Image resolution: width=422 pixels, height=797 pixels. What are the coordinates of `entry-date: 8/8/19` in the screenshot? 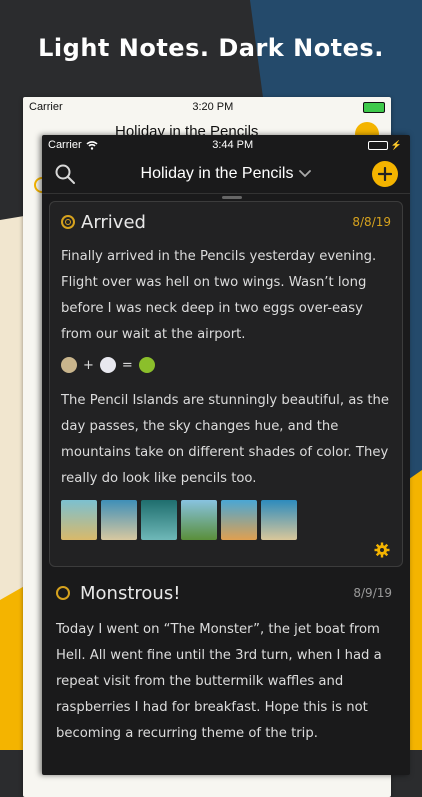 It's located at (371, 222).